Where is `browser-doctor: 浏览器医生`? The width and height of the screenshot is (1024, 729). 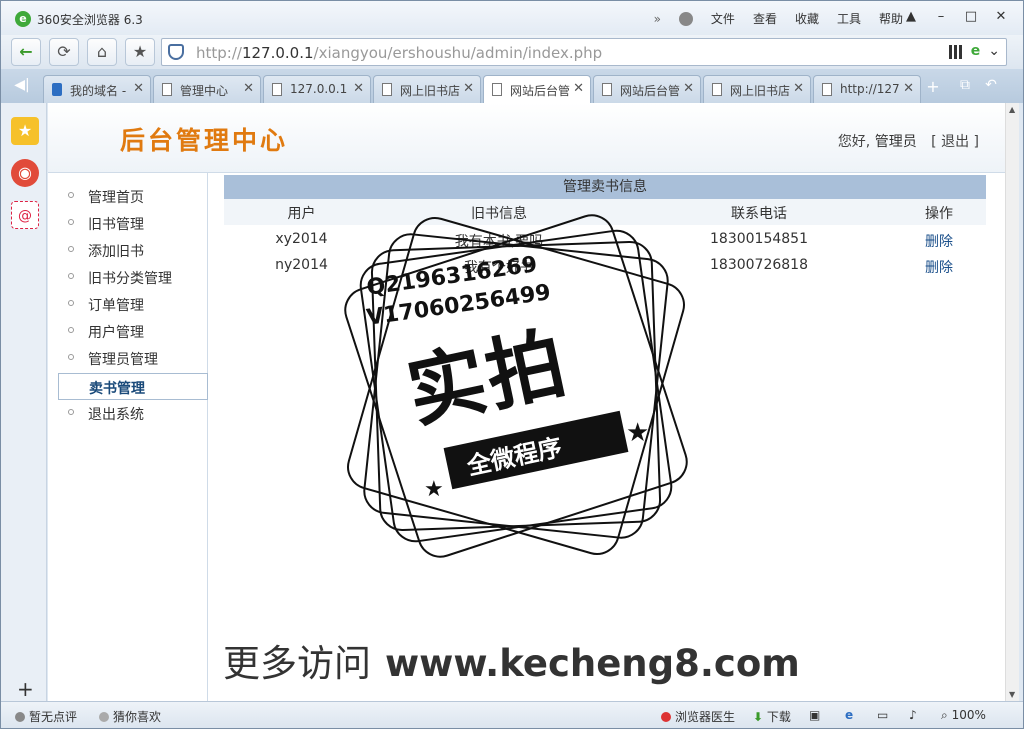
browser-doctor: 浏览器医生 is located at coordinates (698, 716).